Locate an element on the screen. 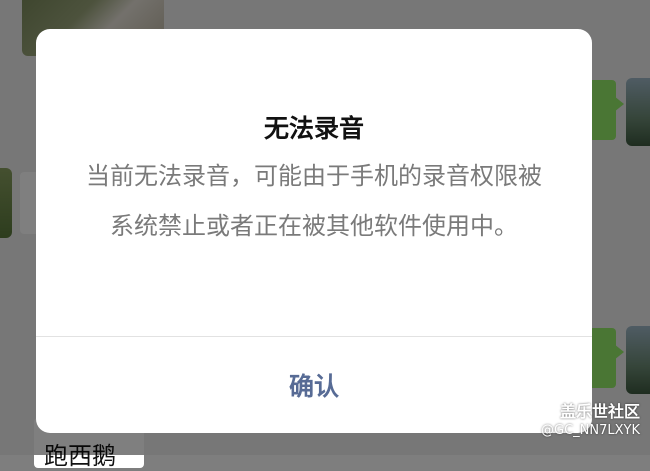 The width and height of the screenshot is (650, 471). watermark-user: @GC_NN7LXYK is located at coordinates (590, 430).